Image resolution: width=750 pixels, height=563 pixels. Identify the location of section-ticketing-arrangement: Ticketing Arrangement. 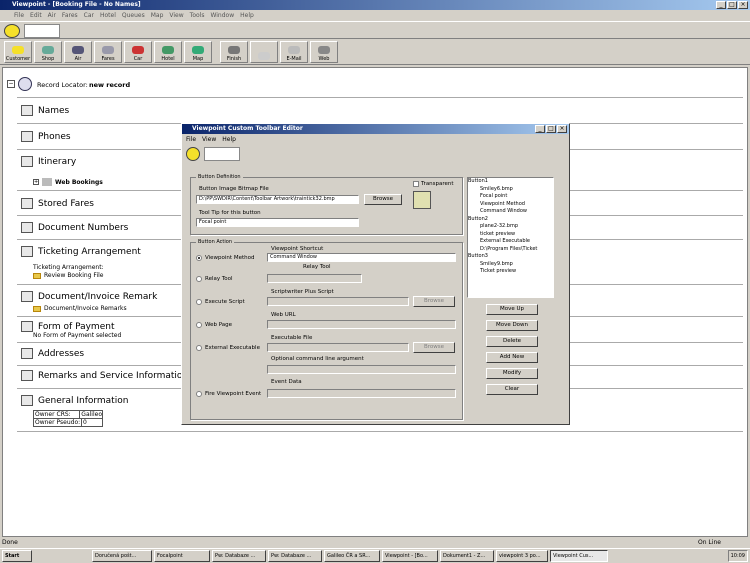
(81, 251).